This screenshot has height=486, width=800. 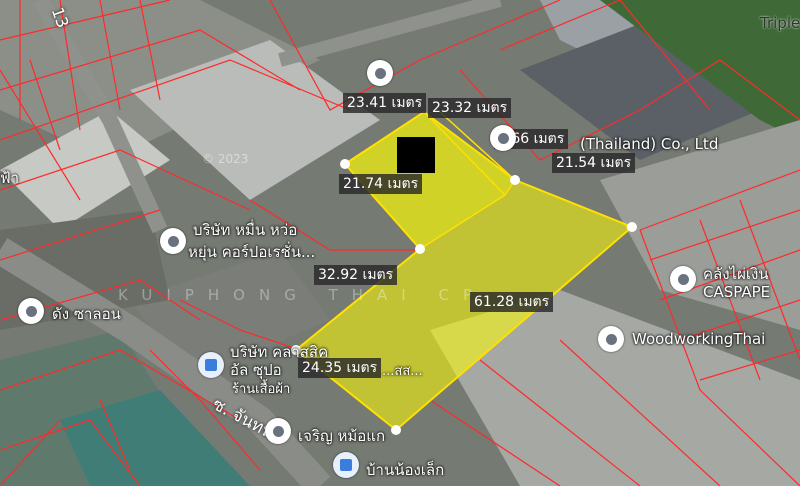 I want to click on shopping-cart-icon, so click(x=346, y=465).